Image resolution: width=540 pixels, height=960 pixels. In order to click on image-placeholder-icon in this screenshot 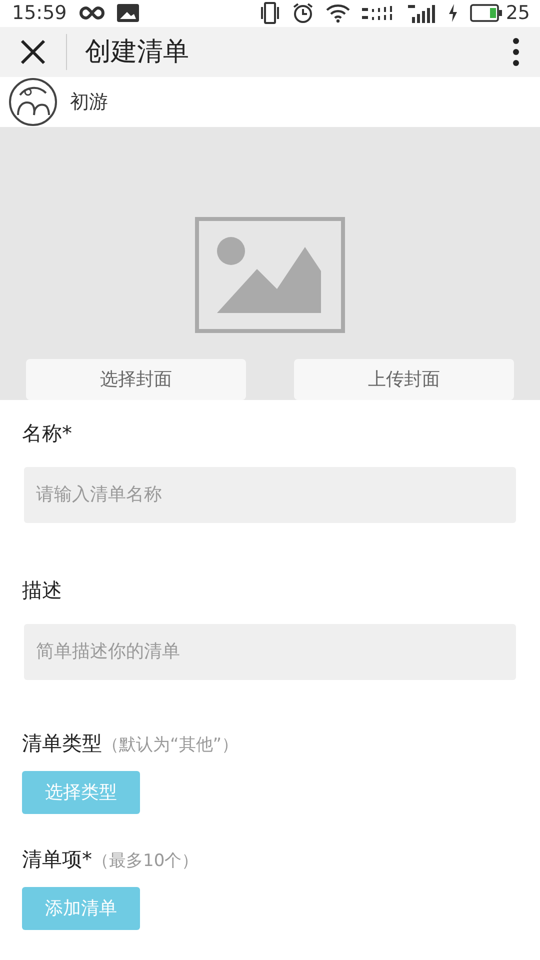, I will do `click(270, 274)`.